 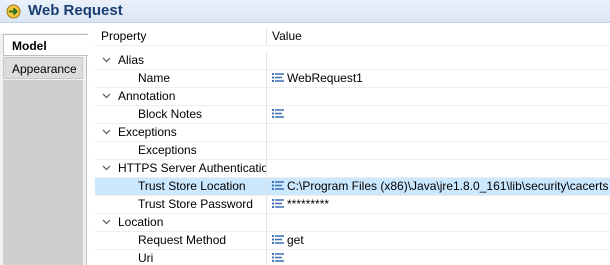 What do you see at coordinates (147, 132) in the screenshot?
I see `category-label: Exceptions` at bounding box center [147, 132].